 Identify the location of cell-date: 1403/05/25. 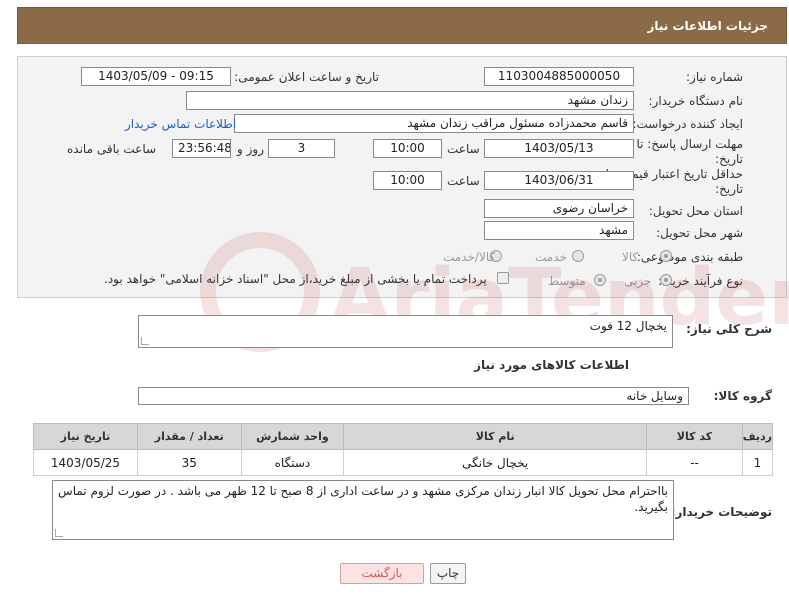
(85, 462).